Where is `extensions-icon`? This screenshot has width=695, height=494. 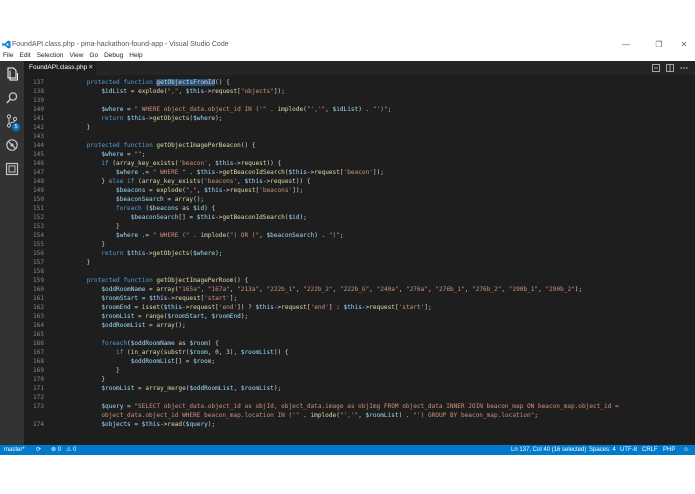 extensions-icon is located at coordinates (12, 169).